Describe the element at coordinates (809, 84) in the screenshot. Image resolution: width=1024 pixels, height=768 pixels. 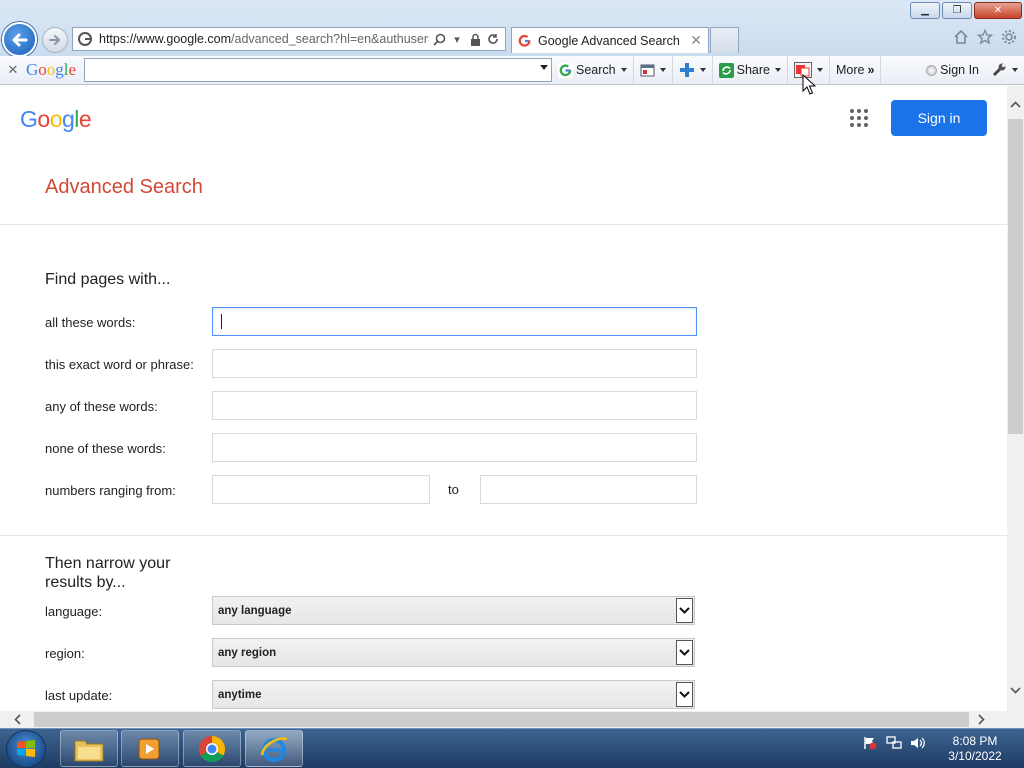
I see `mouse-pointer-icon` at that location.